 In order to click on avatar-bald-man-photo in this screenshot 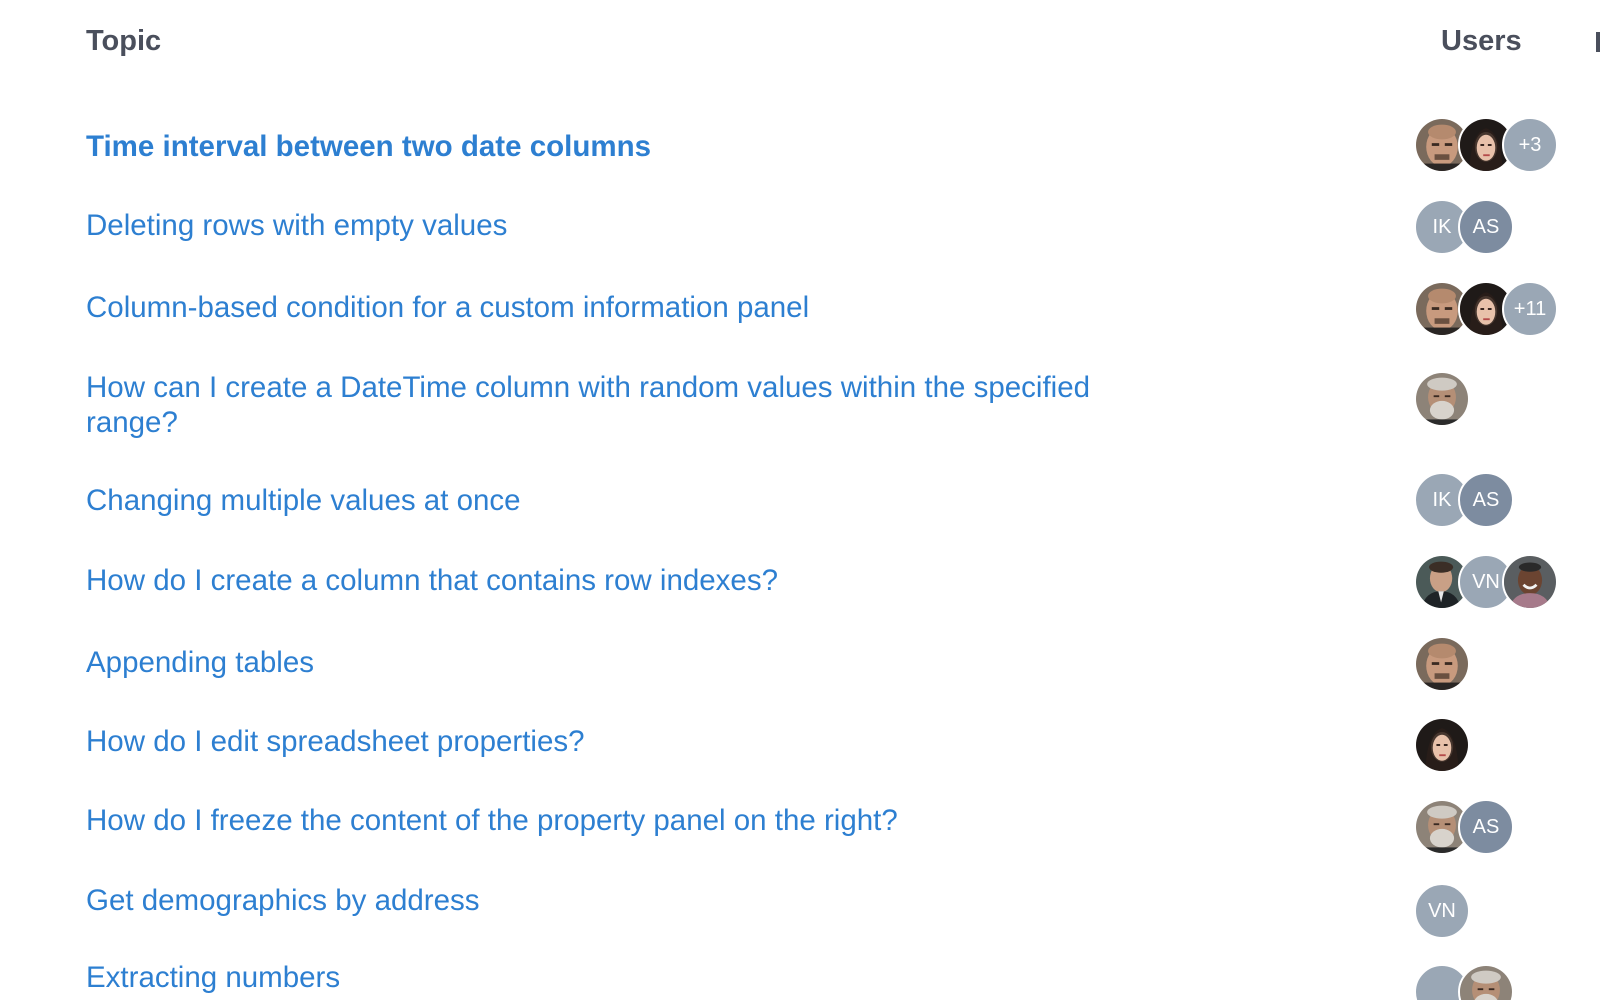, I will do `click(1442, 664)`.